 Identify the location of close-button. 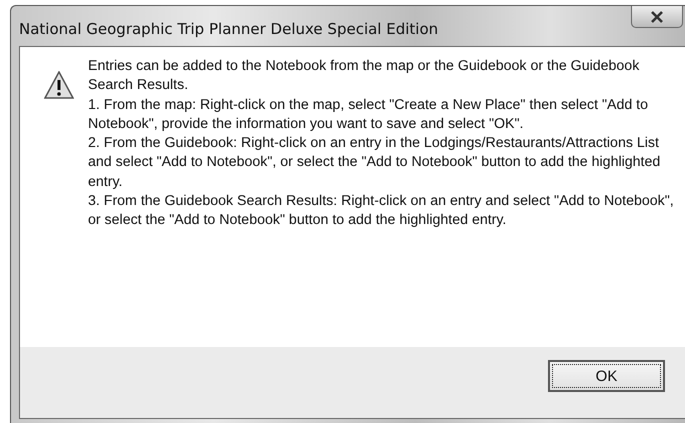
(657, 17).